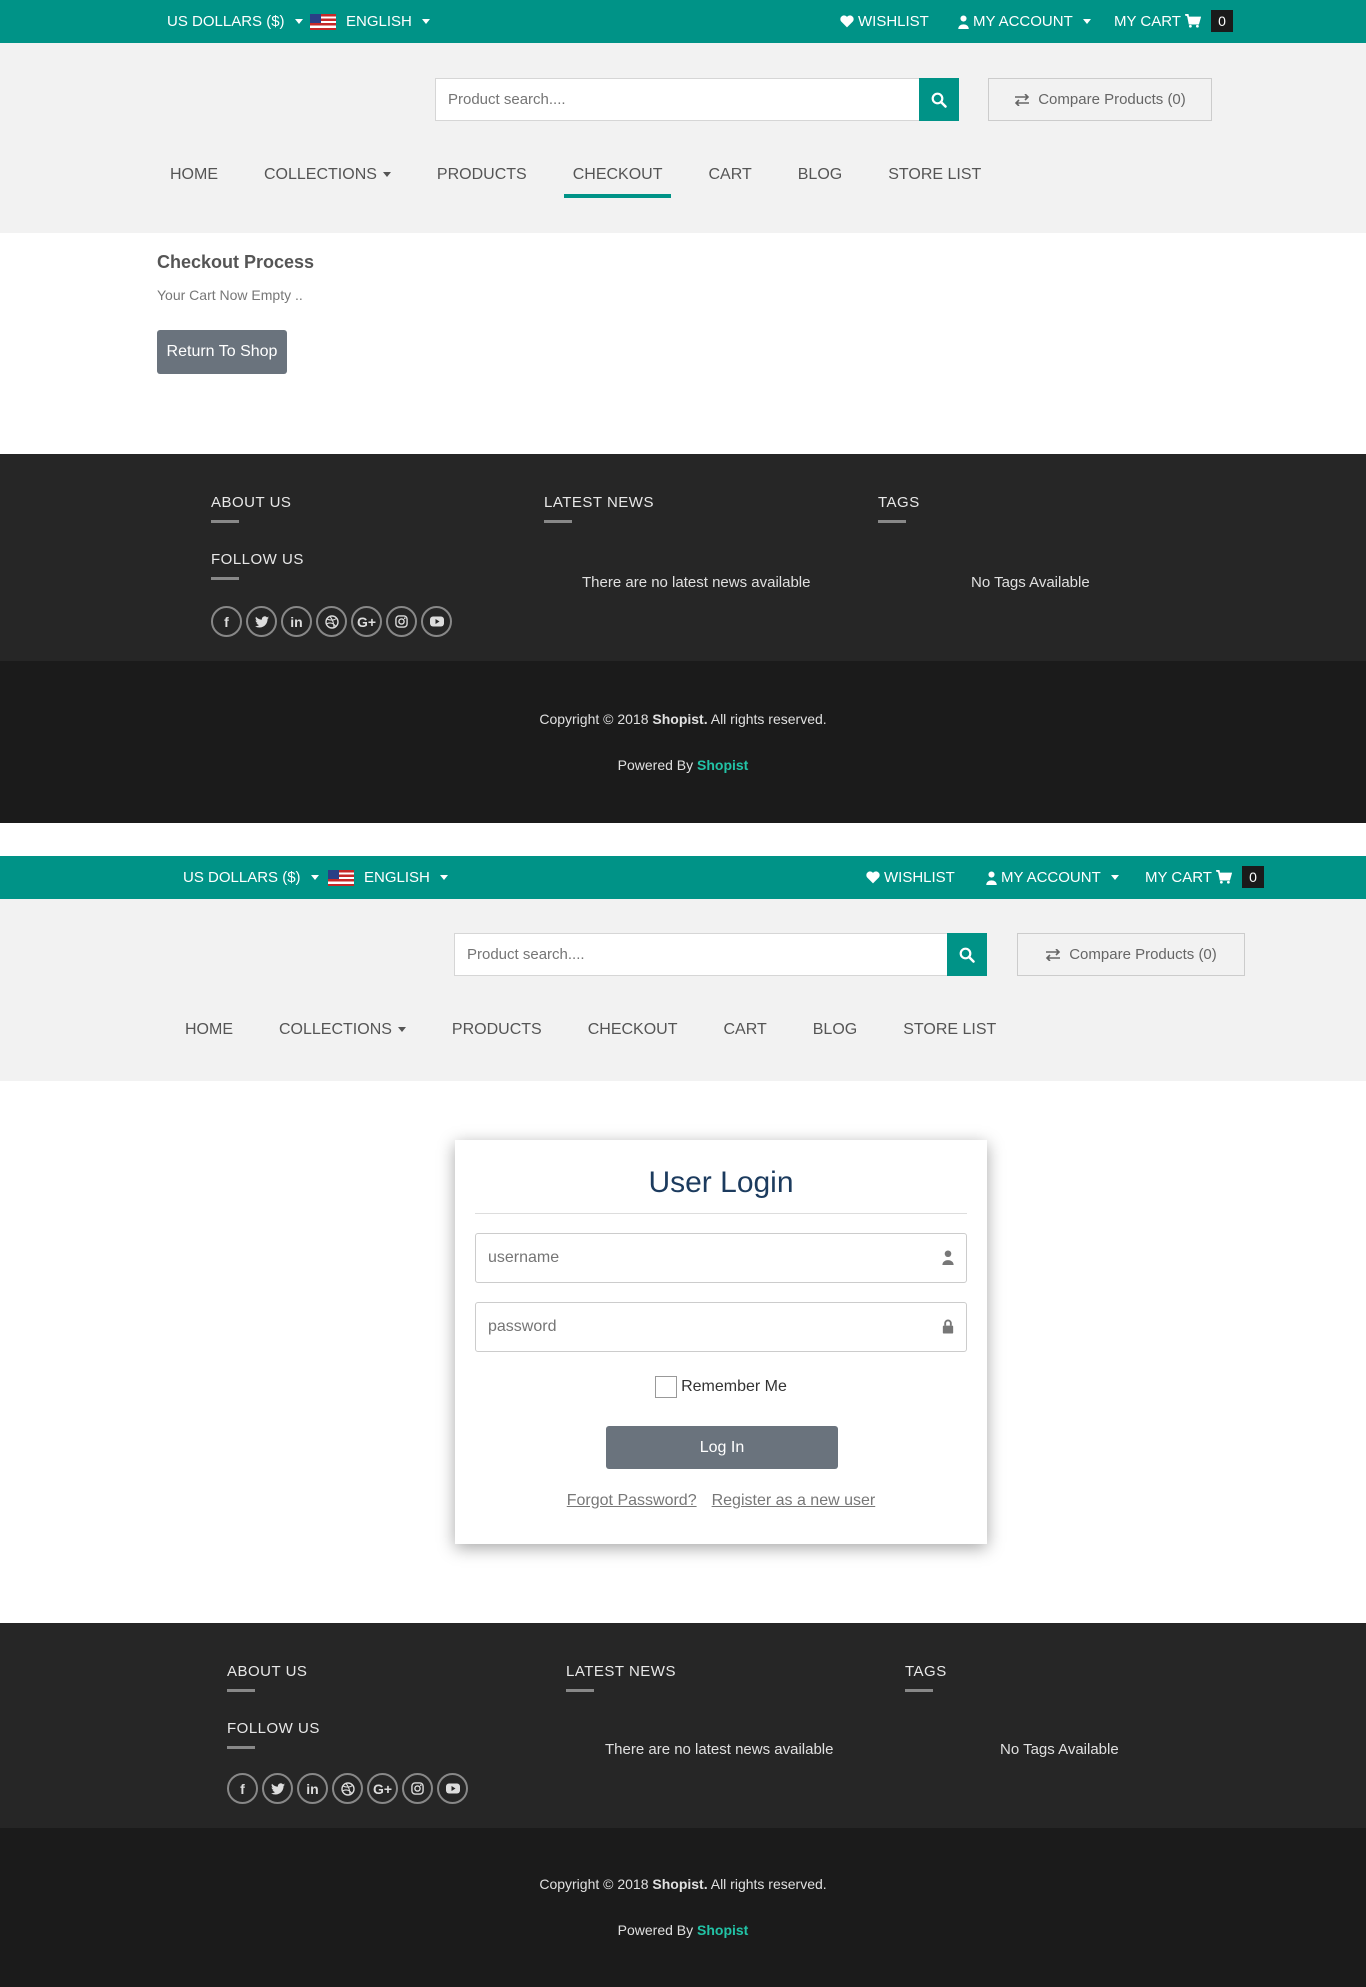 This screenshot has height=1987, width=1366. Describe the element at coordinates (794, 1501) in the screenshot. I see `register-link: Register as a new user` at that location.